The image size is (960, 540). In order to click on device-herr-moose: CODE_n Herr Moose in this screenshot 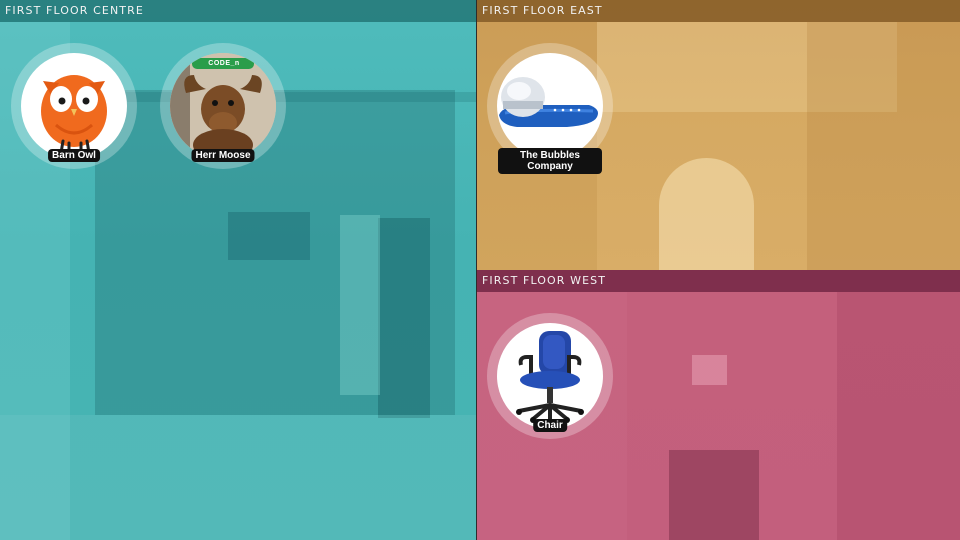, I will do `click(223, 106)`.